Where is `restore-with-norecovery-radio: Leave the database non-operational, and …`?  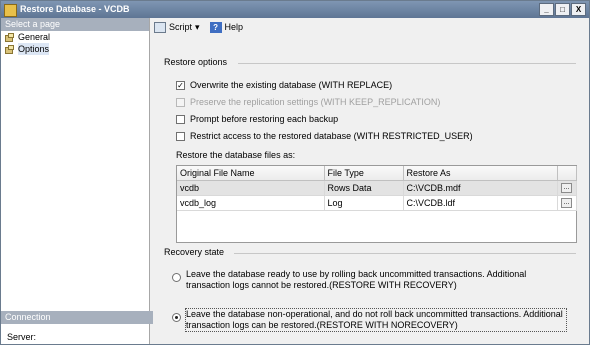
restore-with-norecovery-radio: Leave the database non-operational, and … is located at coordinates (369, 320).